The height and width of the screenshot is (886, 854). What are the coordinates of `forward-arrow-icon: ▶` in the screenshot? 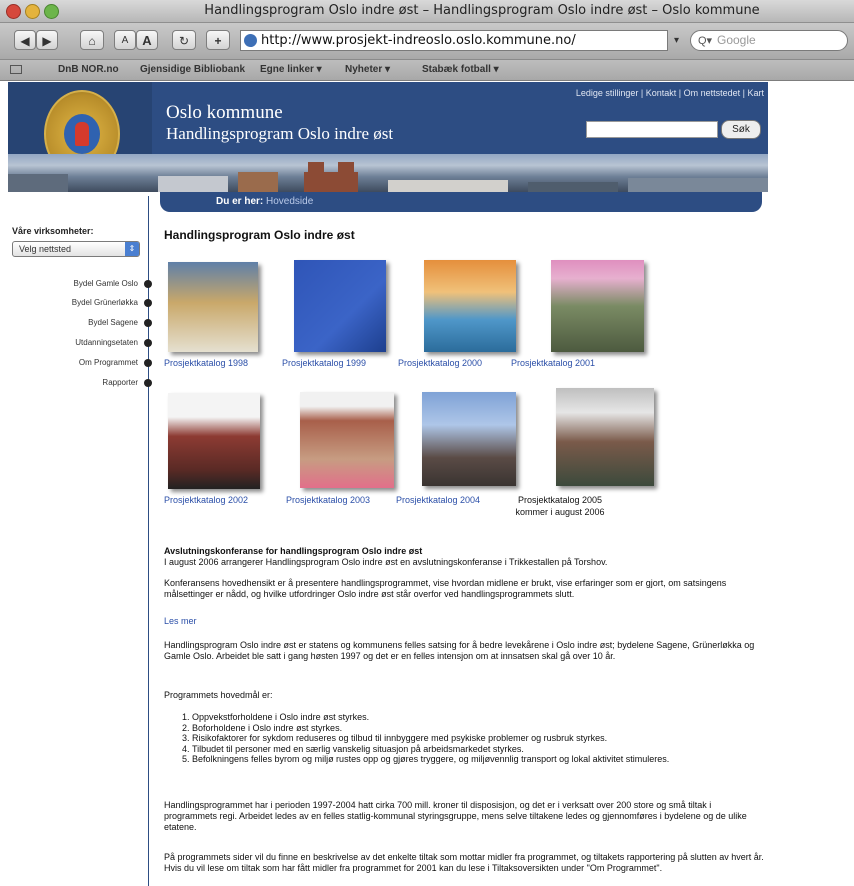 It's located at (47, 41).